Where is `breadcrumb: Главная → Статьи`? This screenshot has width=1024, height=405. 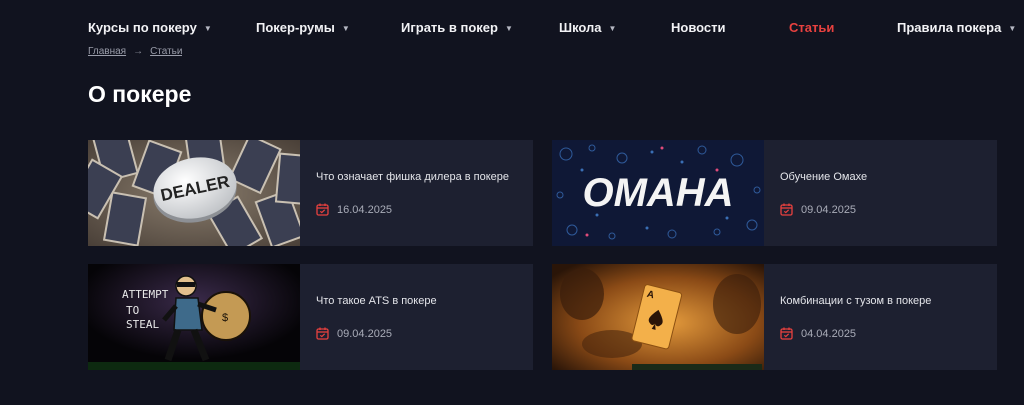 breadcrumb: Главная → Статьи is located at coordinates (135, 52).